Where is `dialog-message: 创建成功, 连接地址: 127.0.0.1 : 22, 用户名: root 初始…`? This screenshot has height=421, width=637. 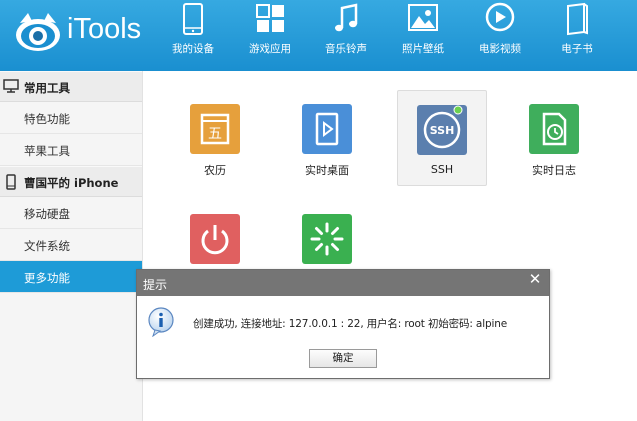 dialog-message: 创建成功, 连接地址: 127.0.0.1 : 22, 用户名: root 初始… is located at coordinates (350, 324).